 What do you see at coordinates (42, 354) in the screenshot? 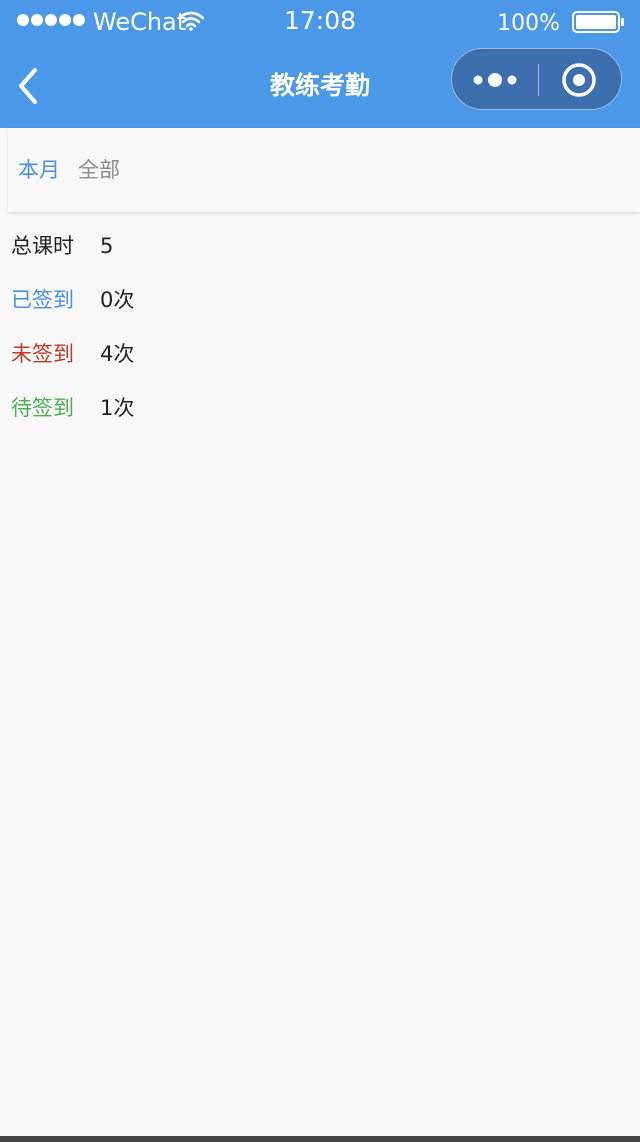
I see `stat-label: 未签到` at bounding box center [42, 354].